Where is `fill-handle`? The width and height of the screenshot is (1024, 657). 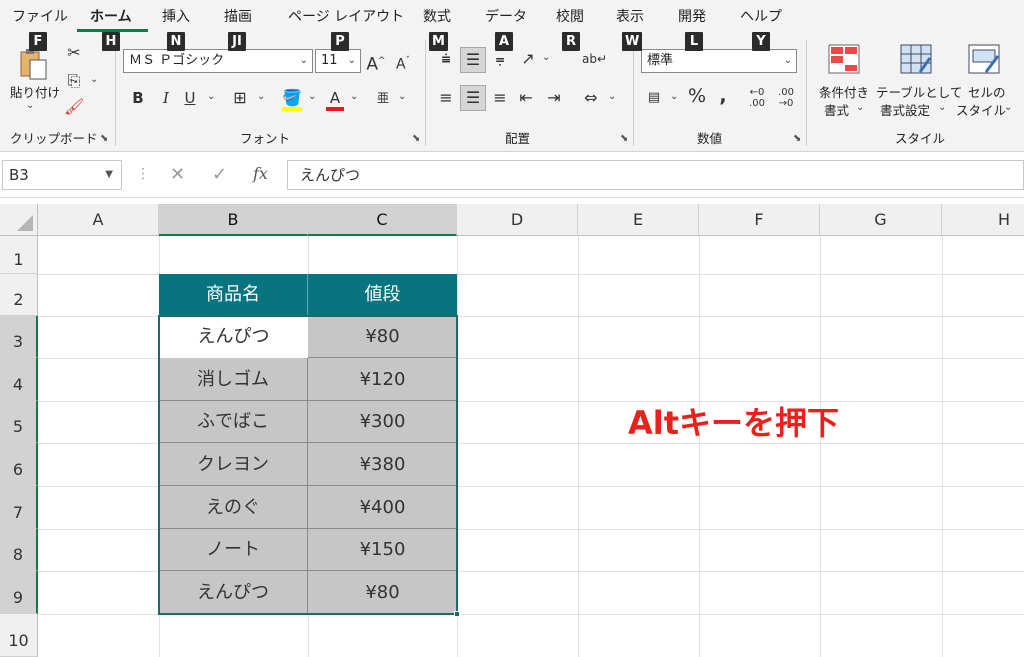 fill-handle is located at coordinates (457, 614).